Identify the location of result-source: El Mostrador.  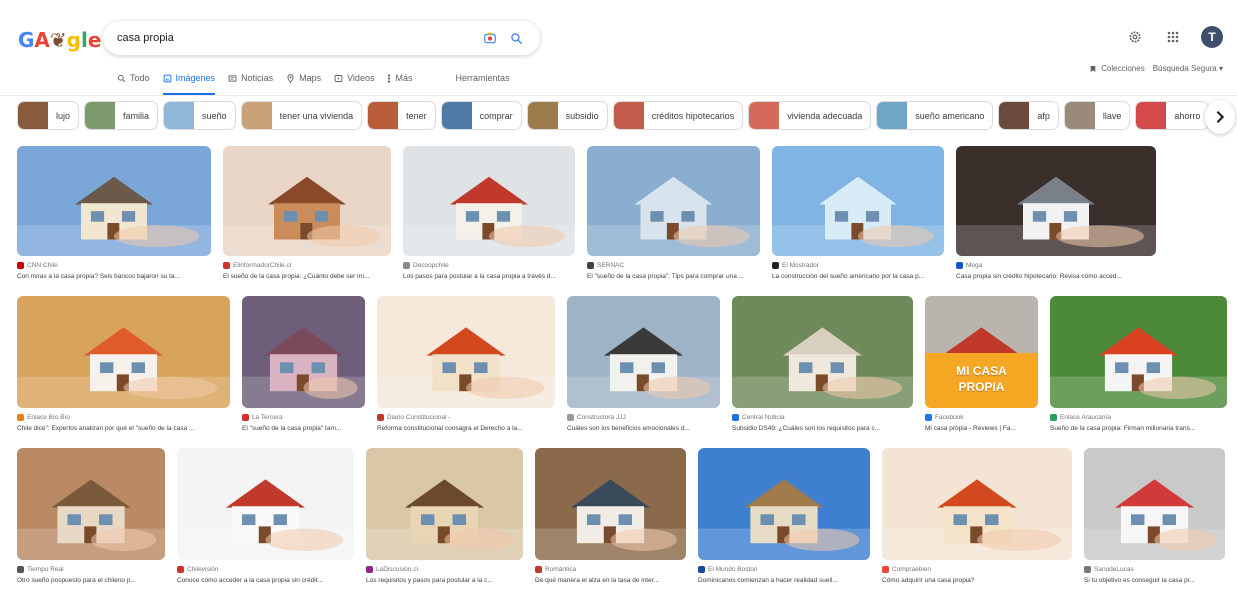
(858, 265).